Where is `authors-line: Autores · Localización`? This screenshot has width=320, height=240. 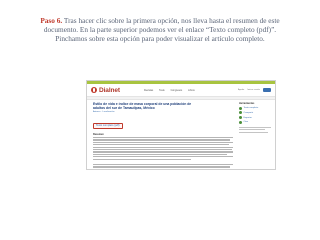
authors-line: Autores · Localización is located at coordinates (163, 112).